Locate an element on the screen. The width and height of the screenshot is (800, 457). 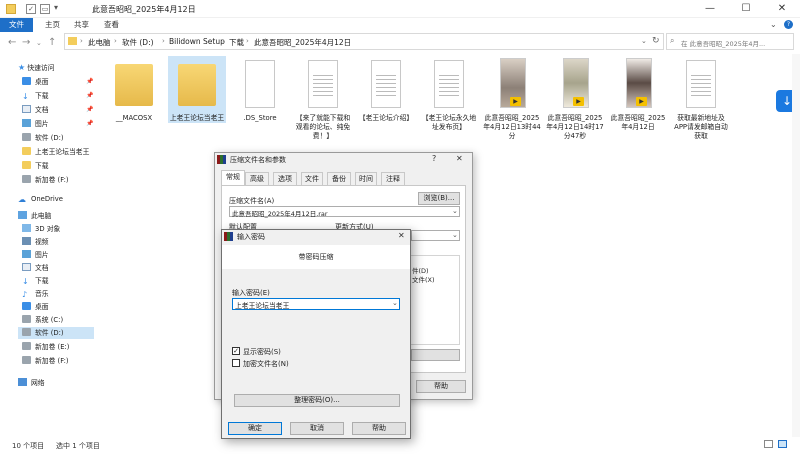
file-item: __MACOSX is located at coordinates (134, 89).